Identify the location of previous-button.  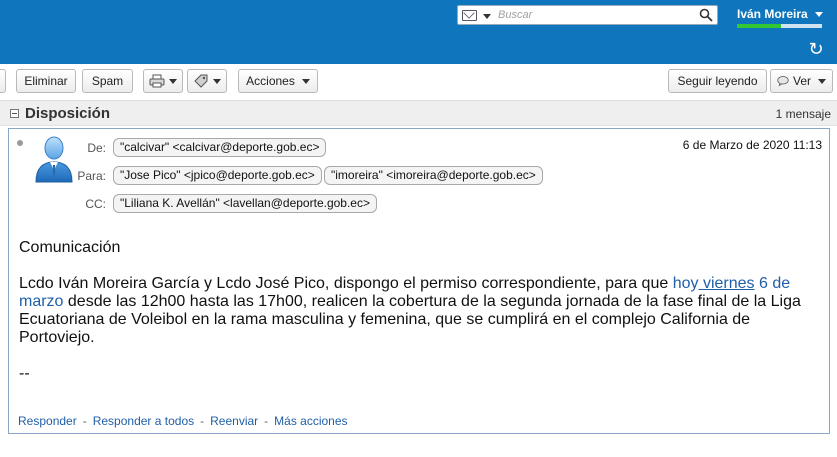
(3, 81).